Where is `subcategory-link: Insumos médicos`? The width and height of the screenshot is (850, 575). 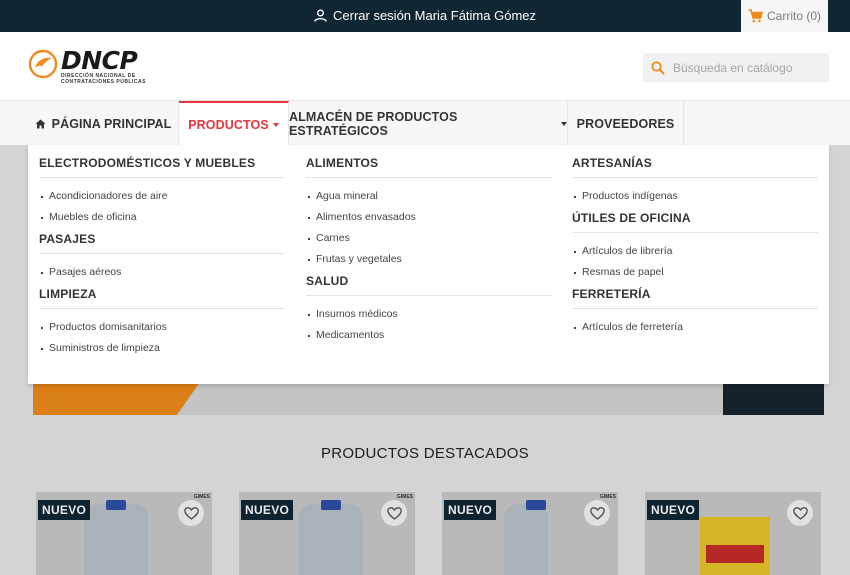
subcategory-link: Insumos médicos is located at coordinates (429, 314).